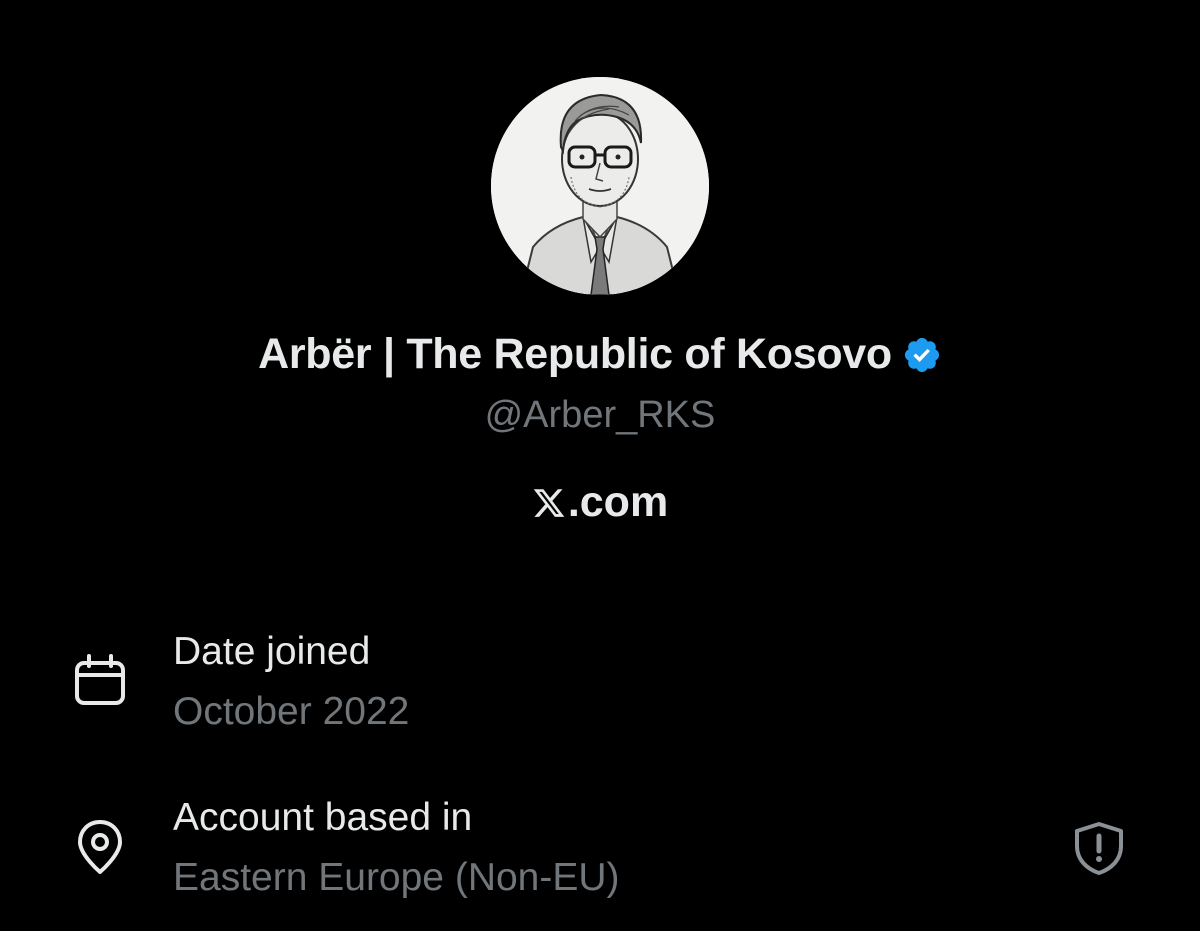 The image size is (1200, 931). Describe the element at coordinates (600, 415) in the screenshot. I see `user-handle: @Arber_RKS` at that location.